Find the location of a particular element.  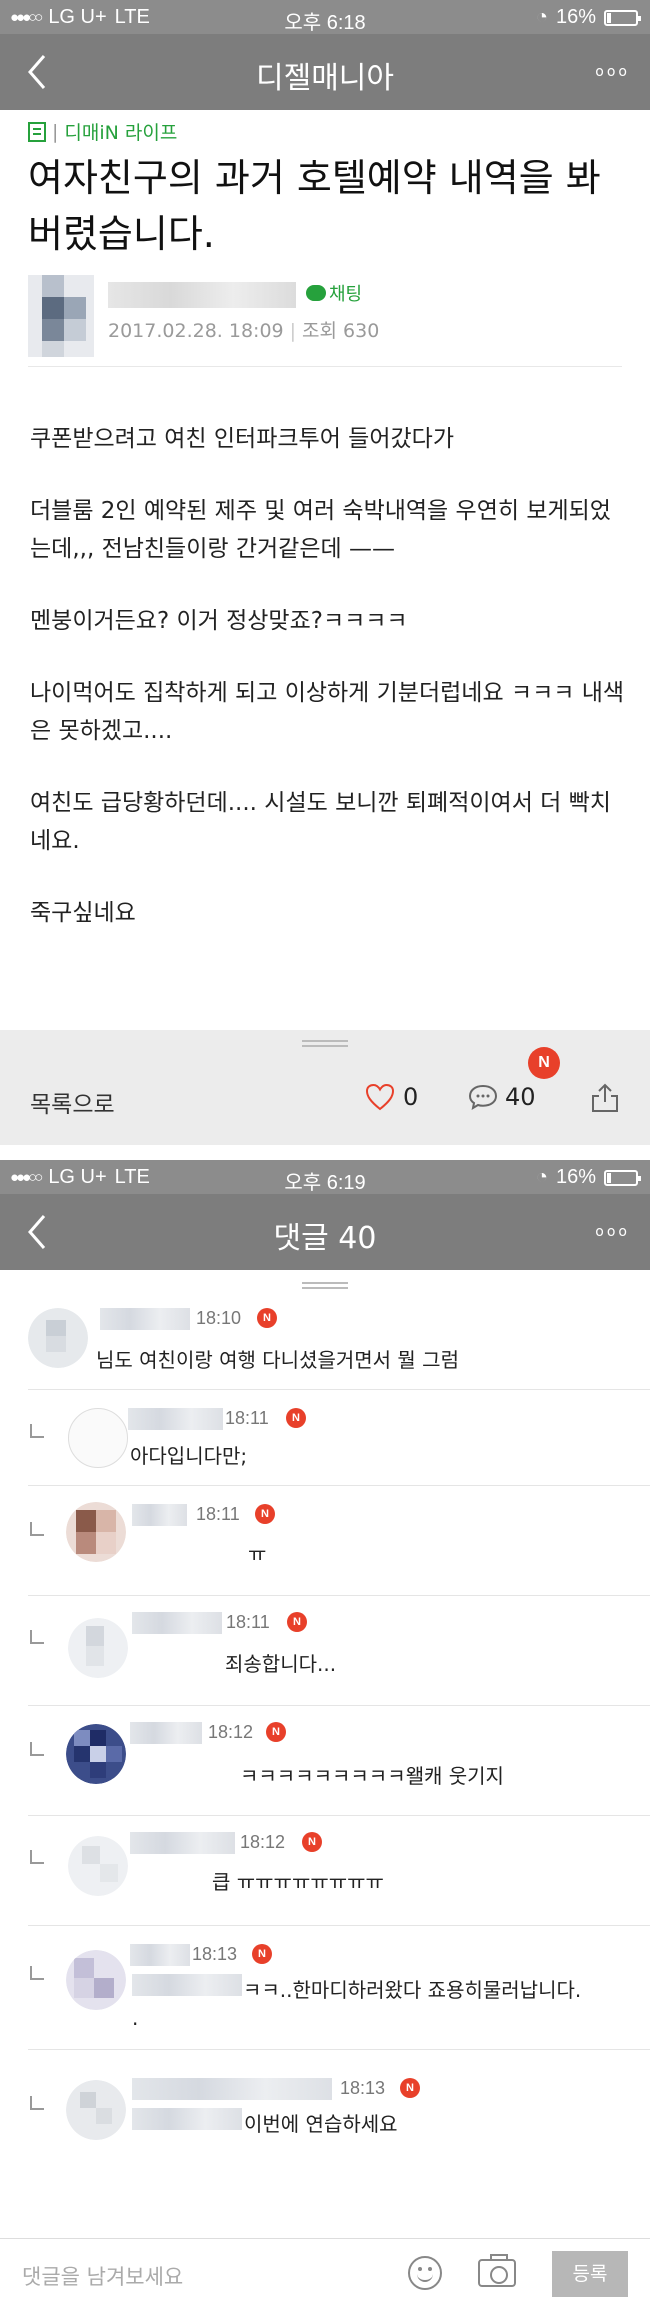

like-count: 0 is located at coordinates (411, 1097).